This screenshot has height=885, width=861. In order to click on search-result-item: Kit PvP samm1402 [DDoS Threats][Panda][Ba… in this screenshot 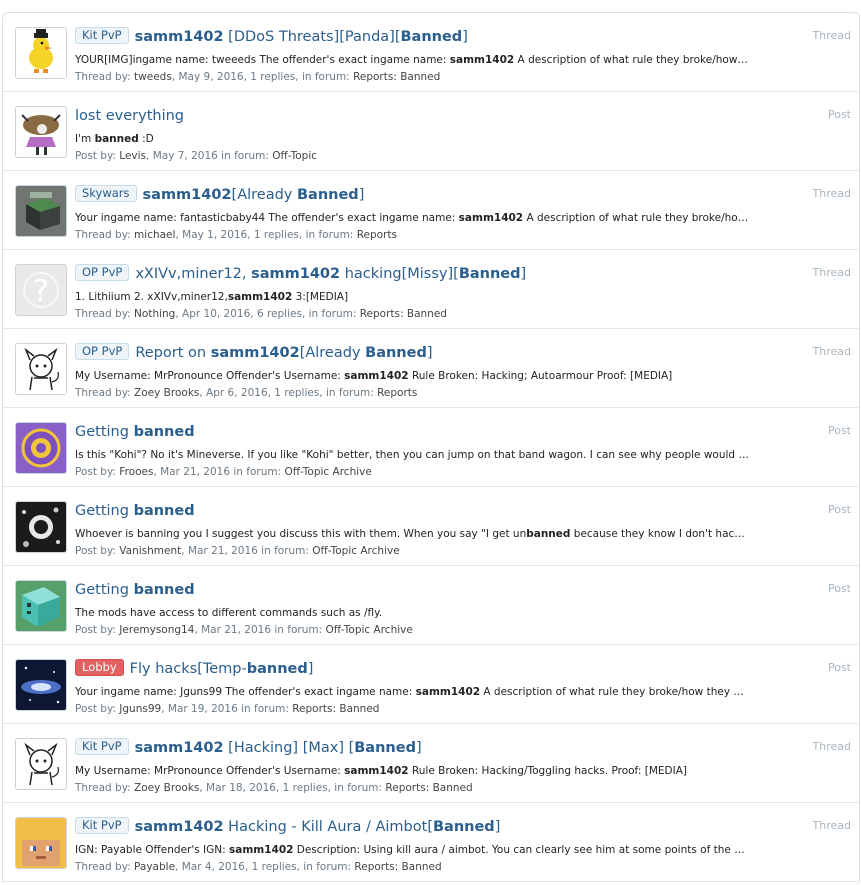, I will do `click(431, 52)`.